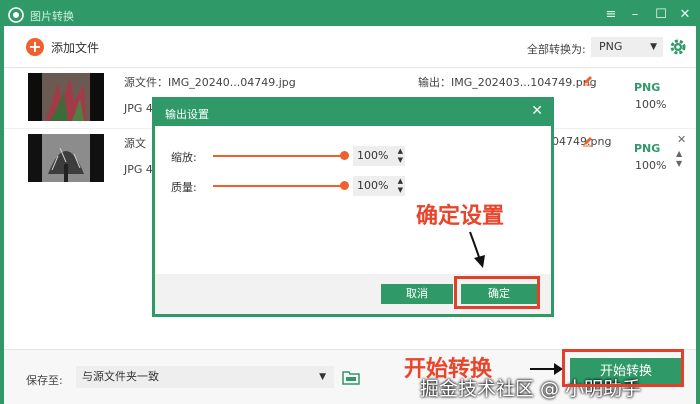 The image size is (700, 404). I want to click on convert-all-label: 全部转换为:, so click(556, 49).